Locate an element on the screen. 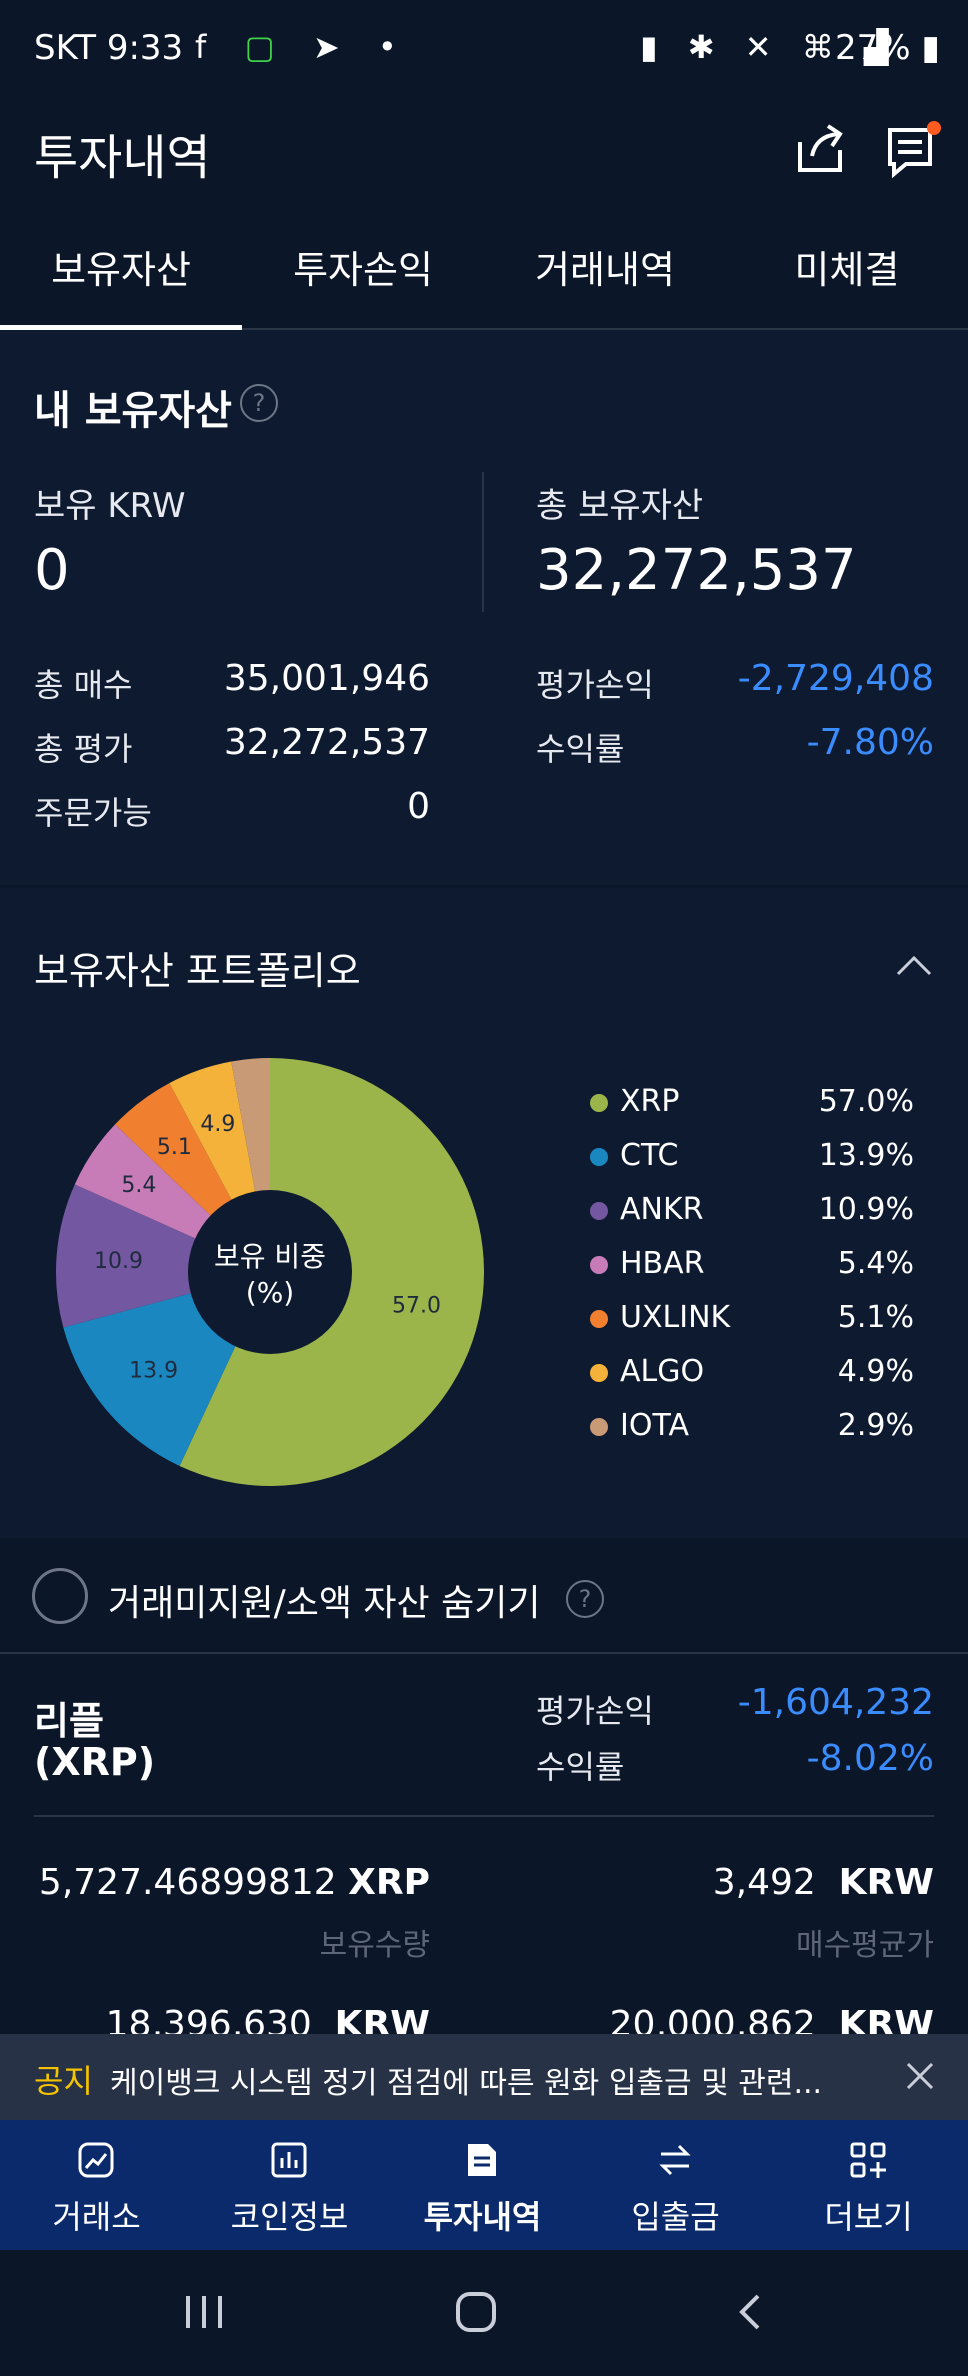 This screenshot has height=2376, width=968. krw-value: 0 is located at coordinates (52, 570).